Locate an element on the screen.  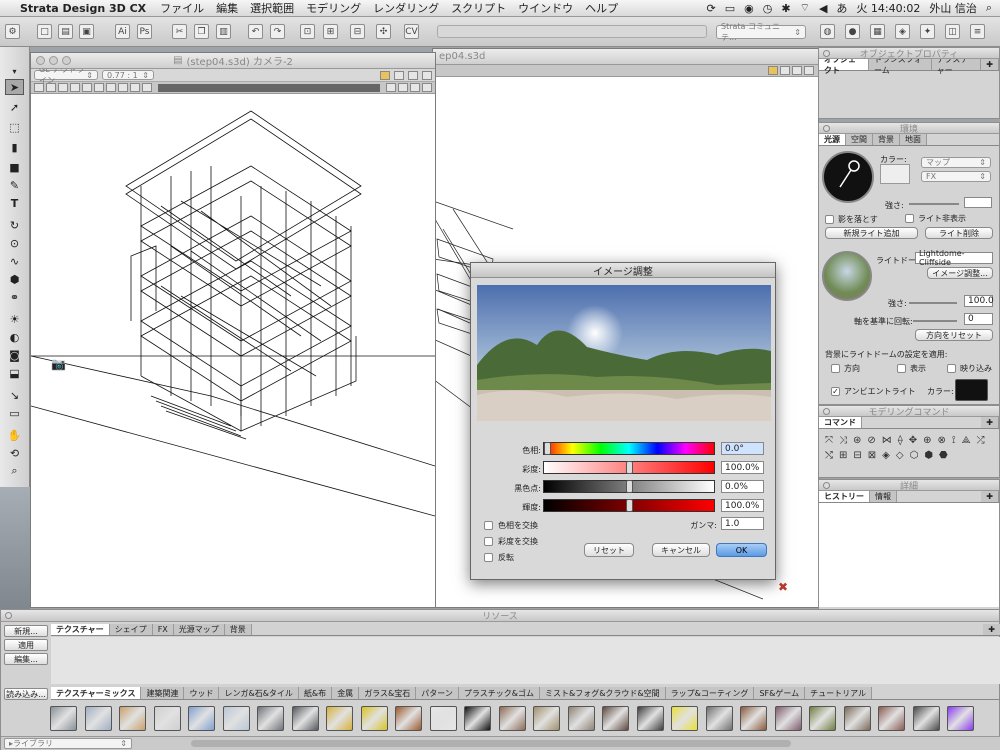
saturation-value: 100.0% is located at coordinates (742, 467).